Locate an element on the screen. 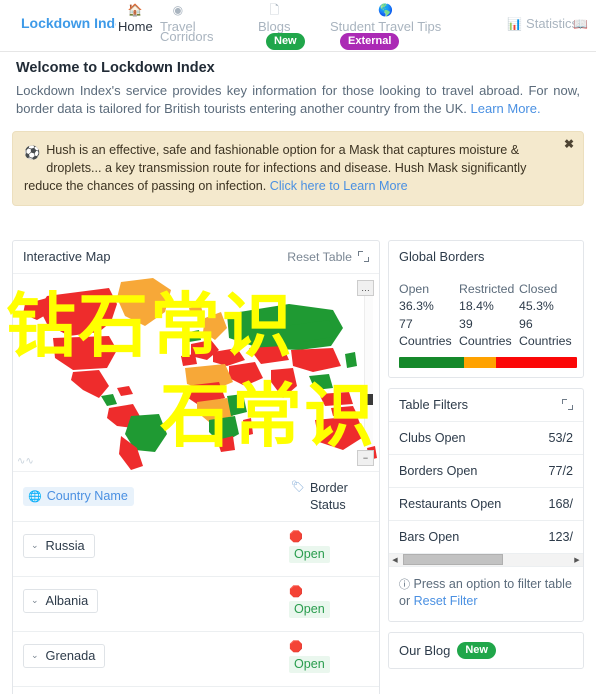 The image size is (596, 694). our-blog-header: Our Blog New is located at coordinates (486, 650).